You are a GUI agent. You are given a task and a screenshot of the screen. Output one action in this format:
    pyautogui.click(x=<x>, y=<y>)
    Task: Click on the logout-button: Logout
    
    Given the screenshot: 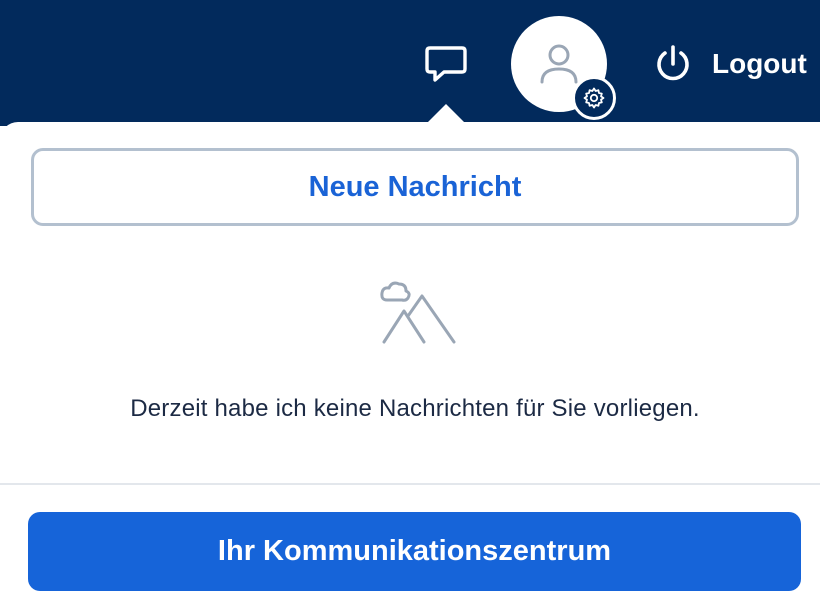 What is the action you would take?
    pyautogui.click(x=729, y=64)
    